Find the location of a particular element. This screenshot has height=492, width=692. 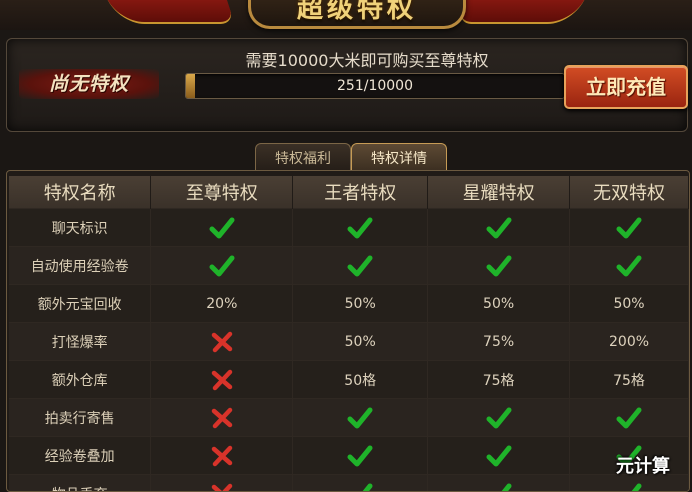

table-row: 额外仓库50格75格75格 is located at coordinates (349, 380).